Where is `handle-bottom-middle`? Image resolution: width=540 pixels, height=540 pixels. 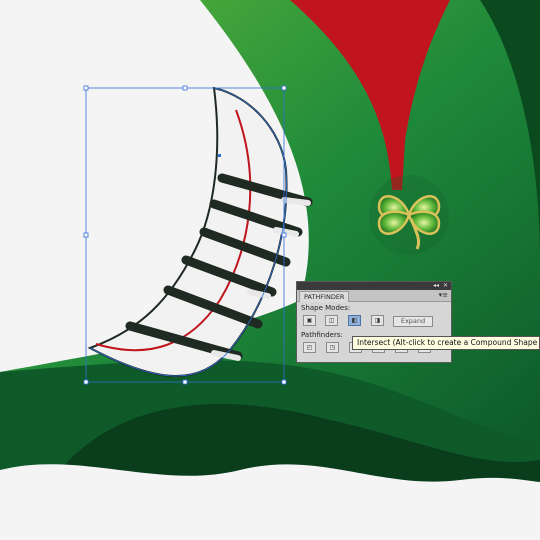
handle-bottom-middle is located at coordinates (185, 382).